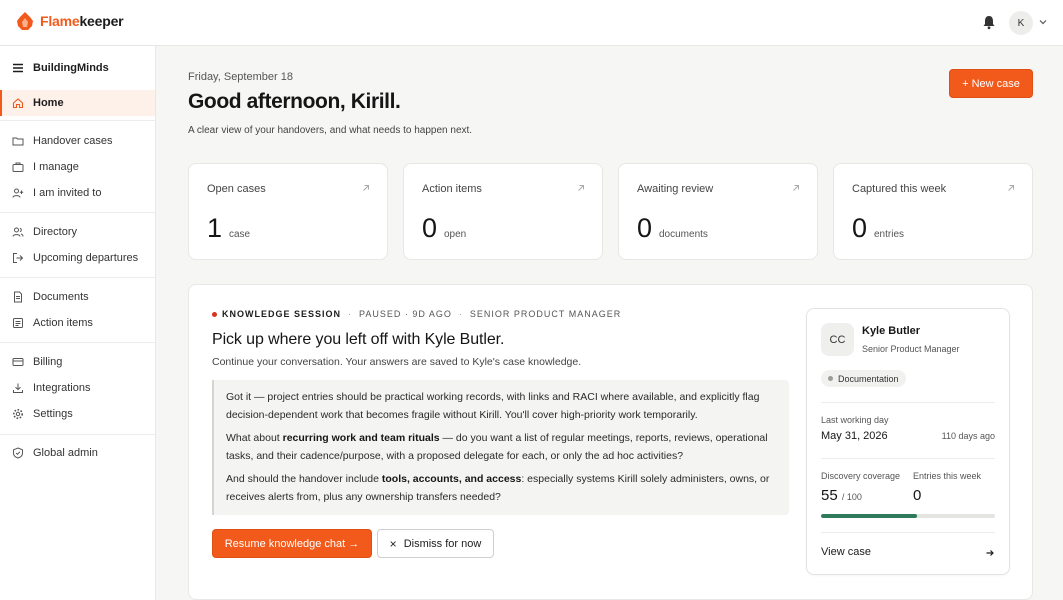 This screenshot has height=600, width=1063. What do you see at coordinates (1021, 23) in the screenshot?
I see `avatar: K` at bounding box center [1021, 23].